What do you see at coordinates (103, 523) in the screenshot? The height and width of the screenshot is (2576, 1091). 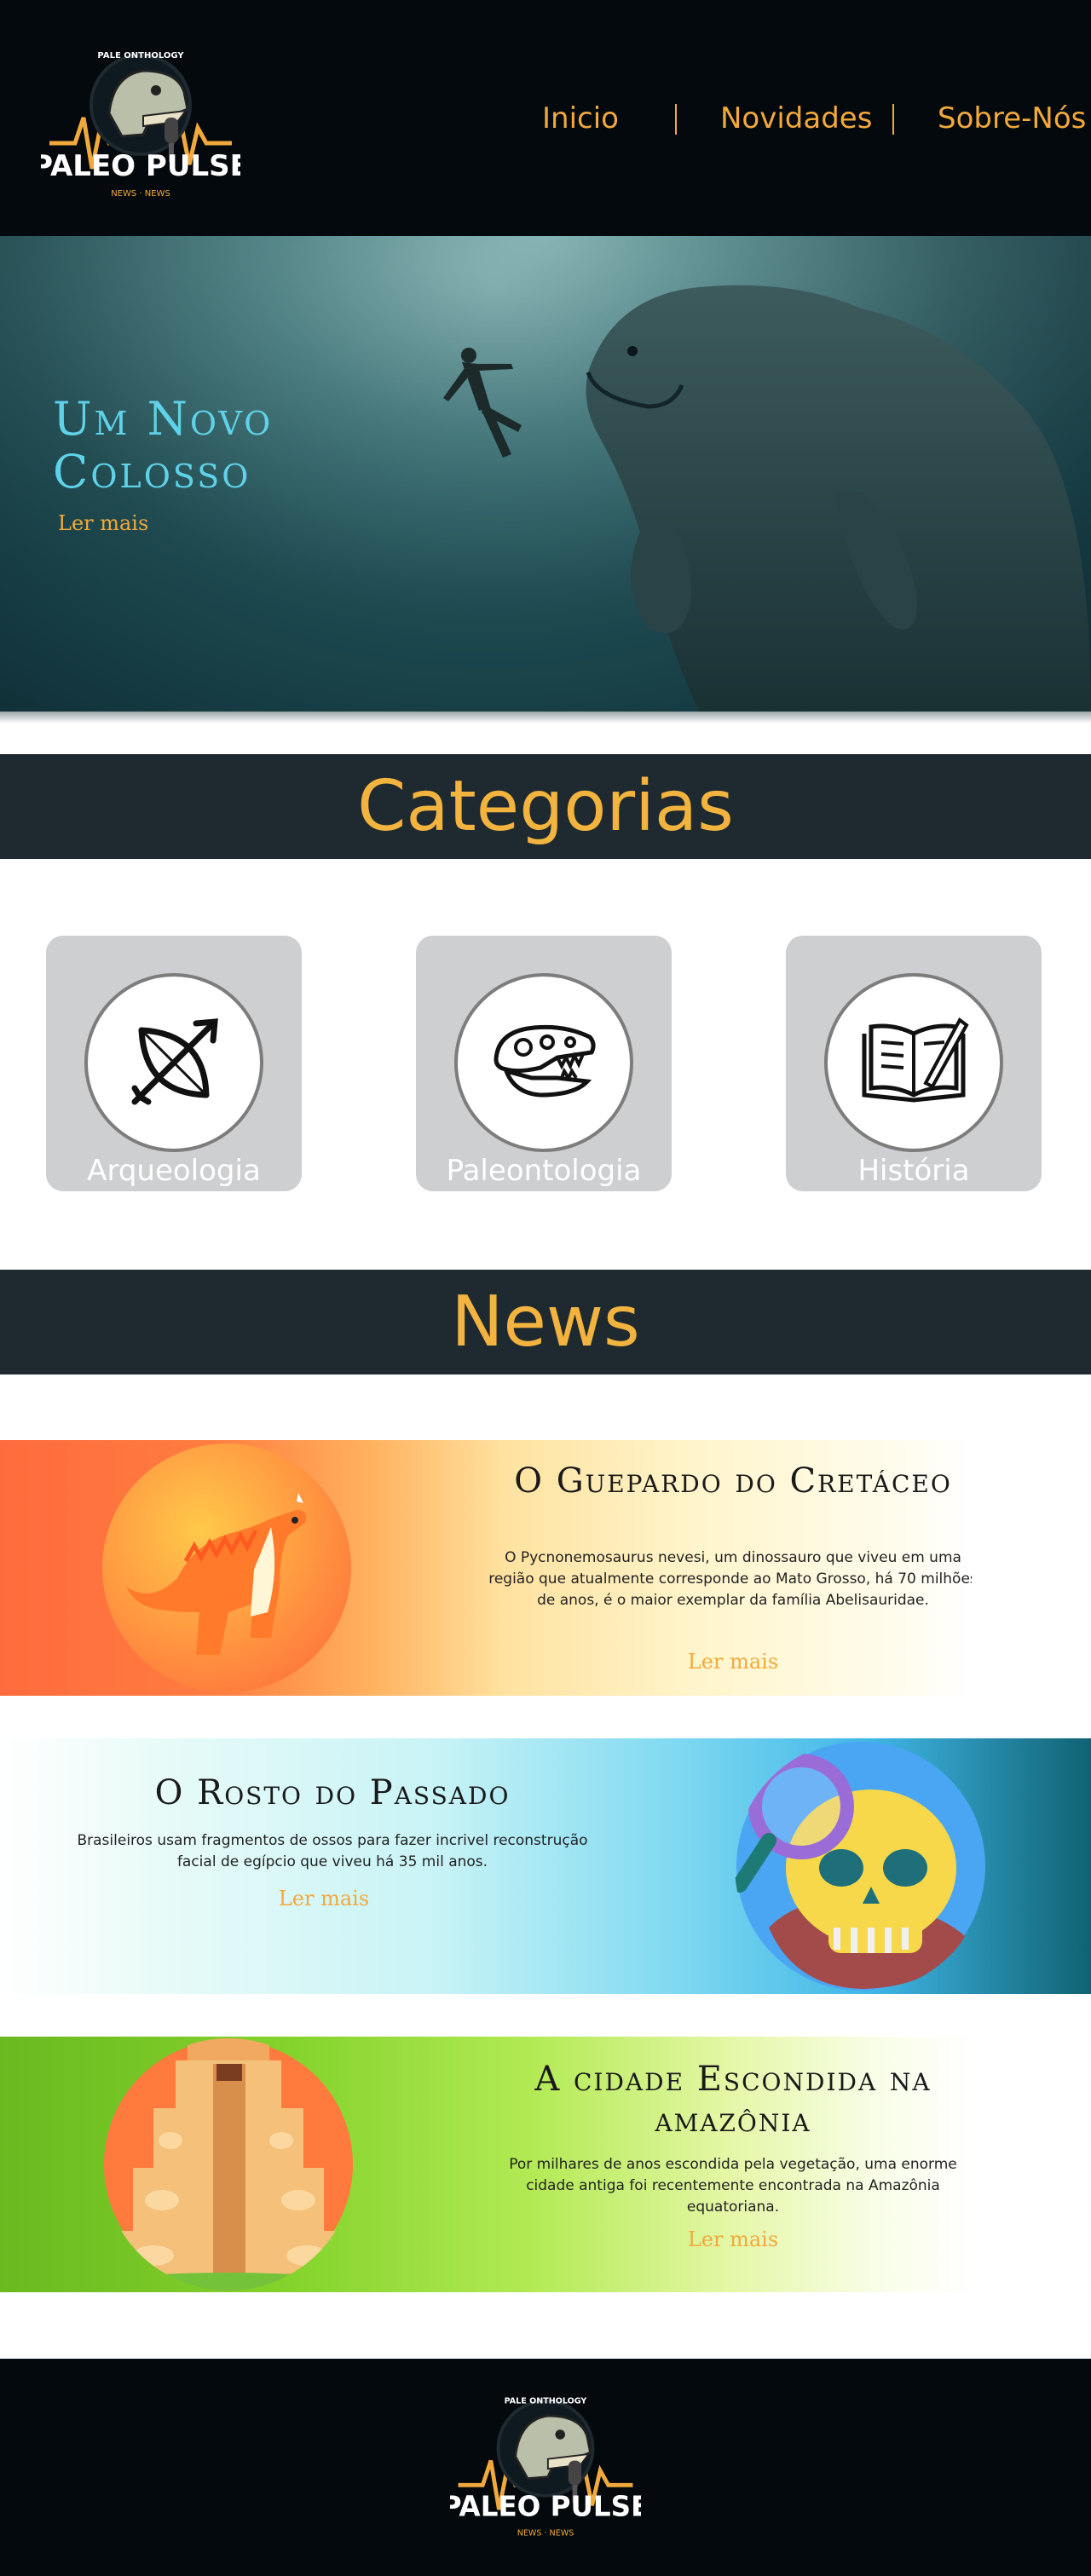 I see `hero-read-more-link: Ler mais` at bounding box center [103, 523].